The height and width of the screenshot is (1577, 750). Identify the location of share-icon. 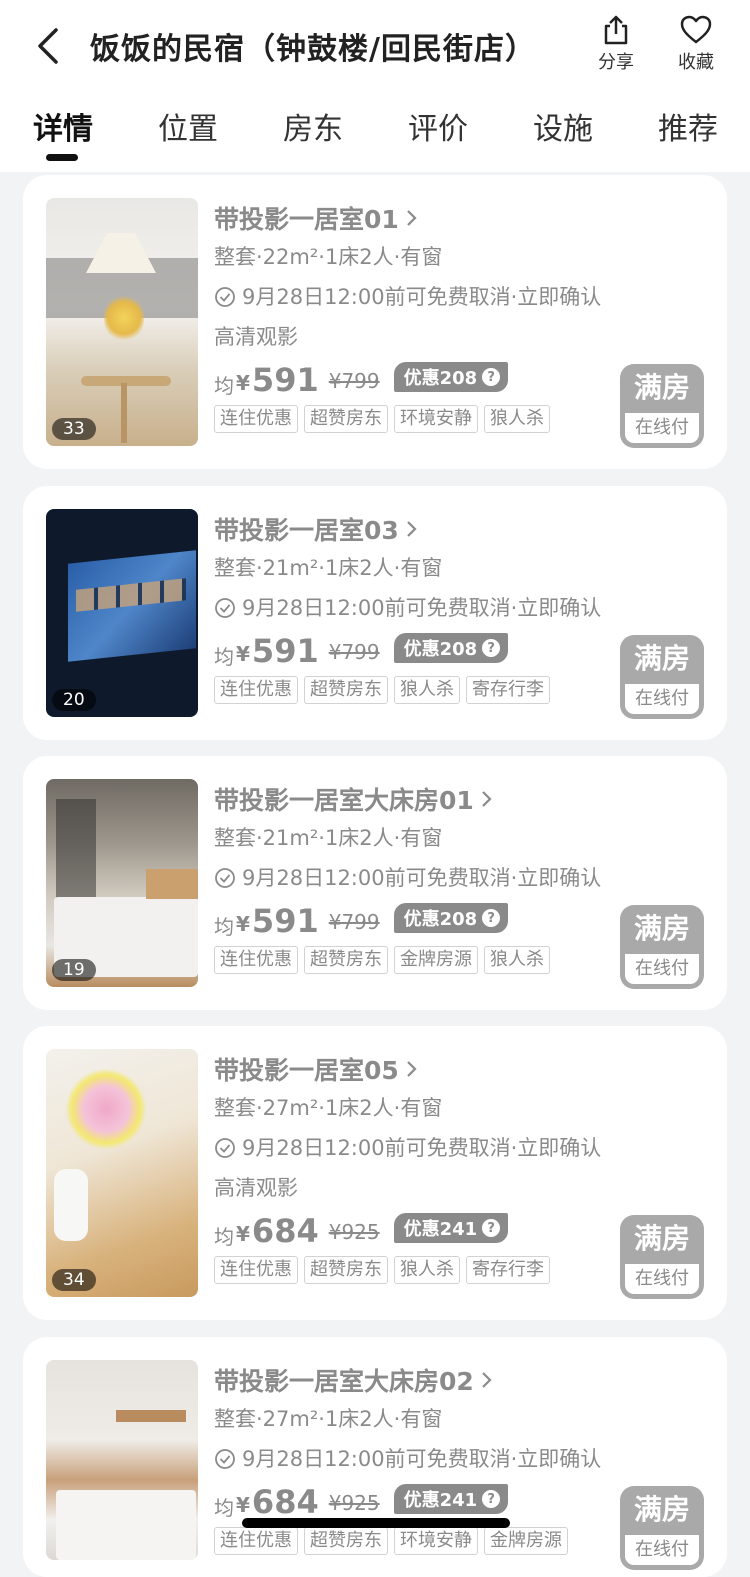
(616, 30).